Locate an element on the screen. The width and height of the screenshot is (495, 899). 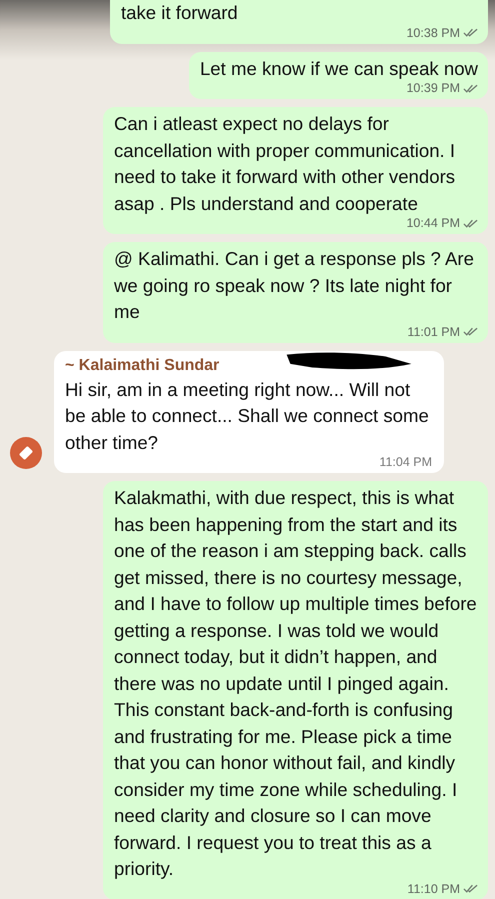
message-text: Can i atleast expect no delays for cancellation with proper communication. I need to take it forward with other vendors asap . Pls understand and cooperate is located at coordinates (285, 164).